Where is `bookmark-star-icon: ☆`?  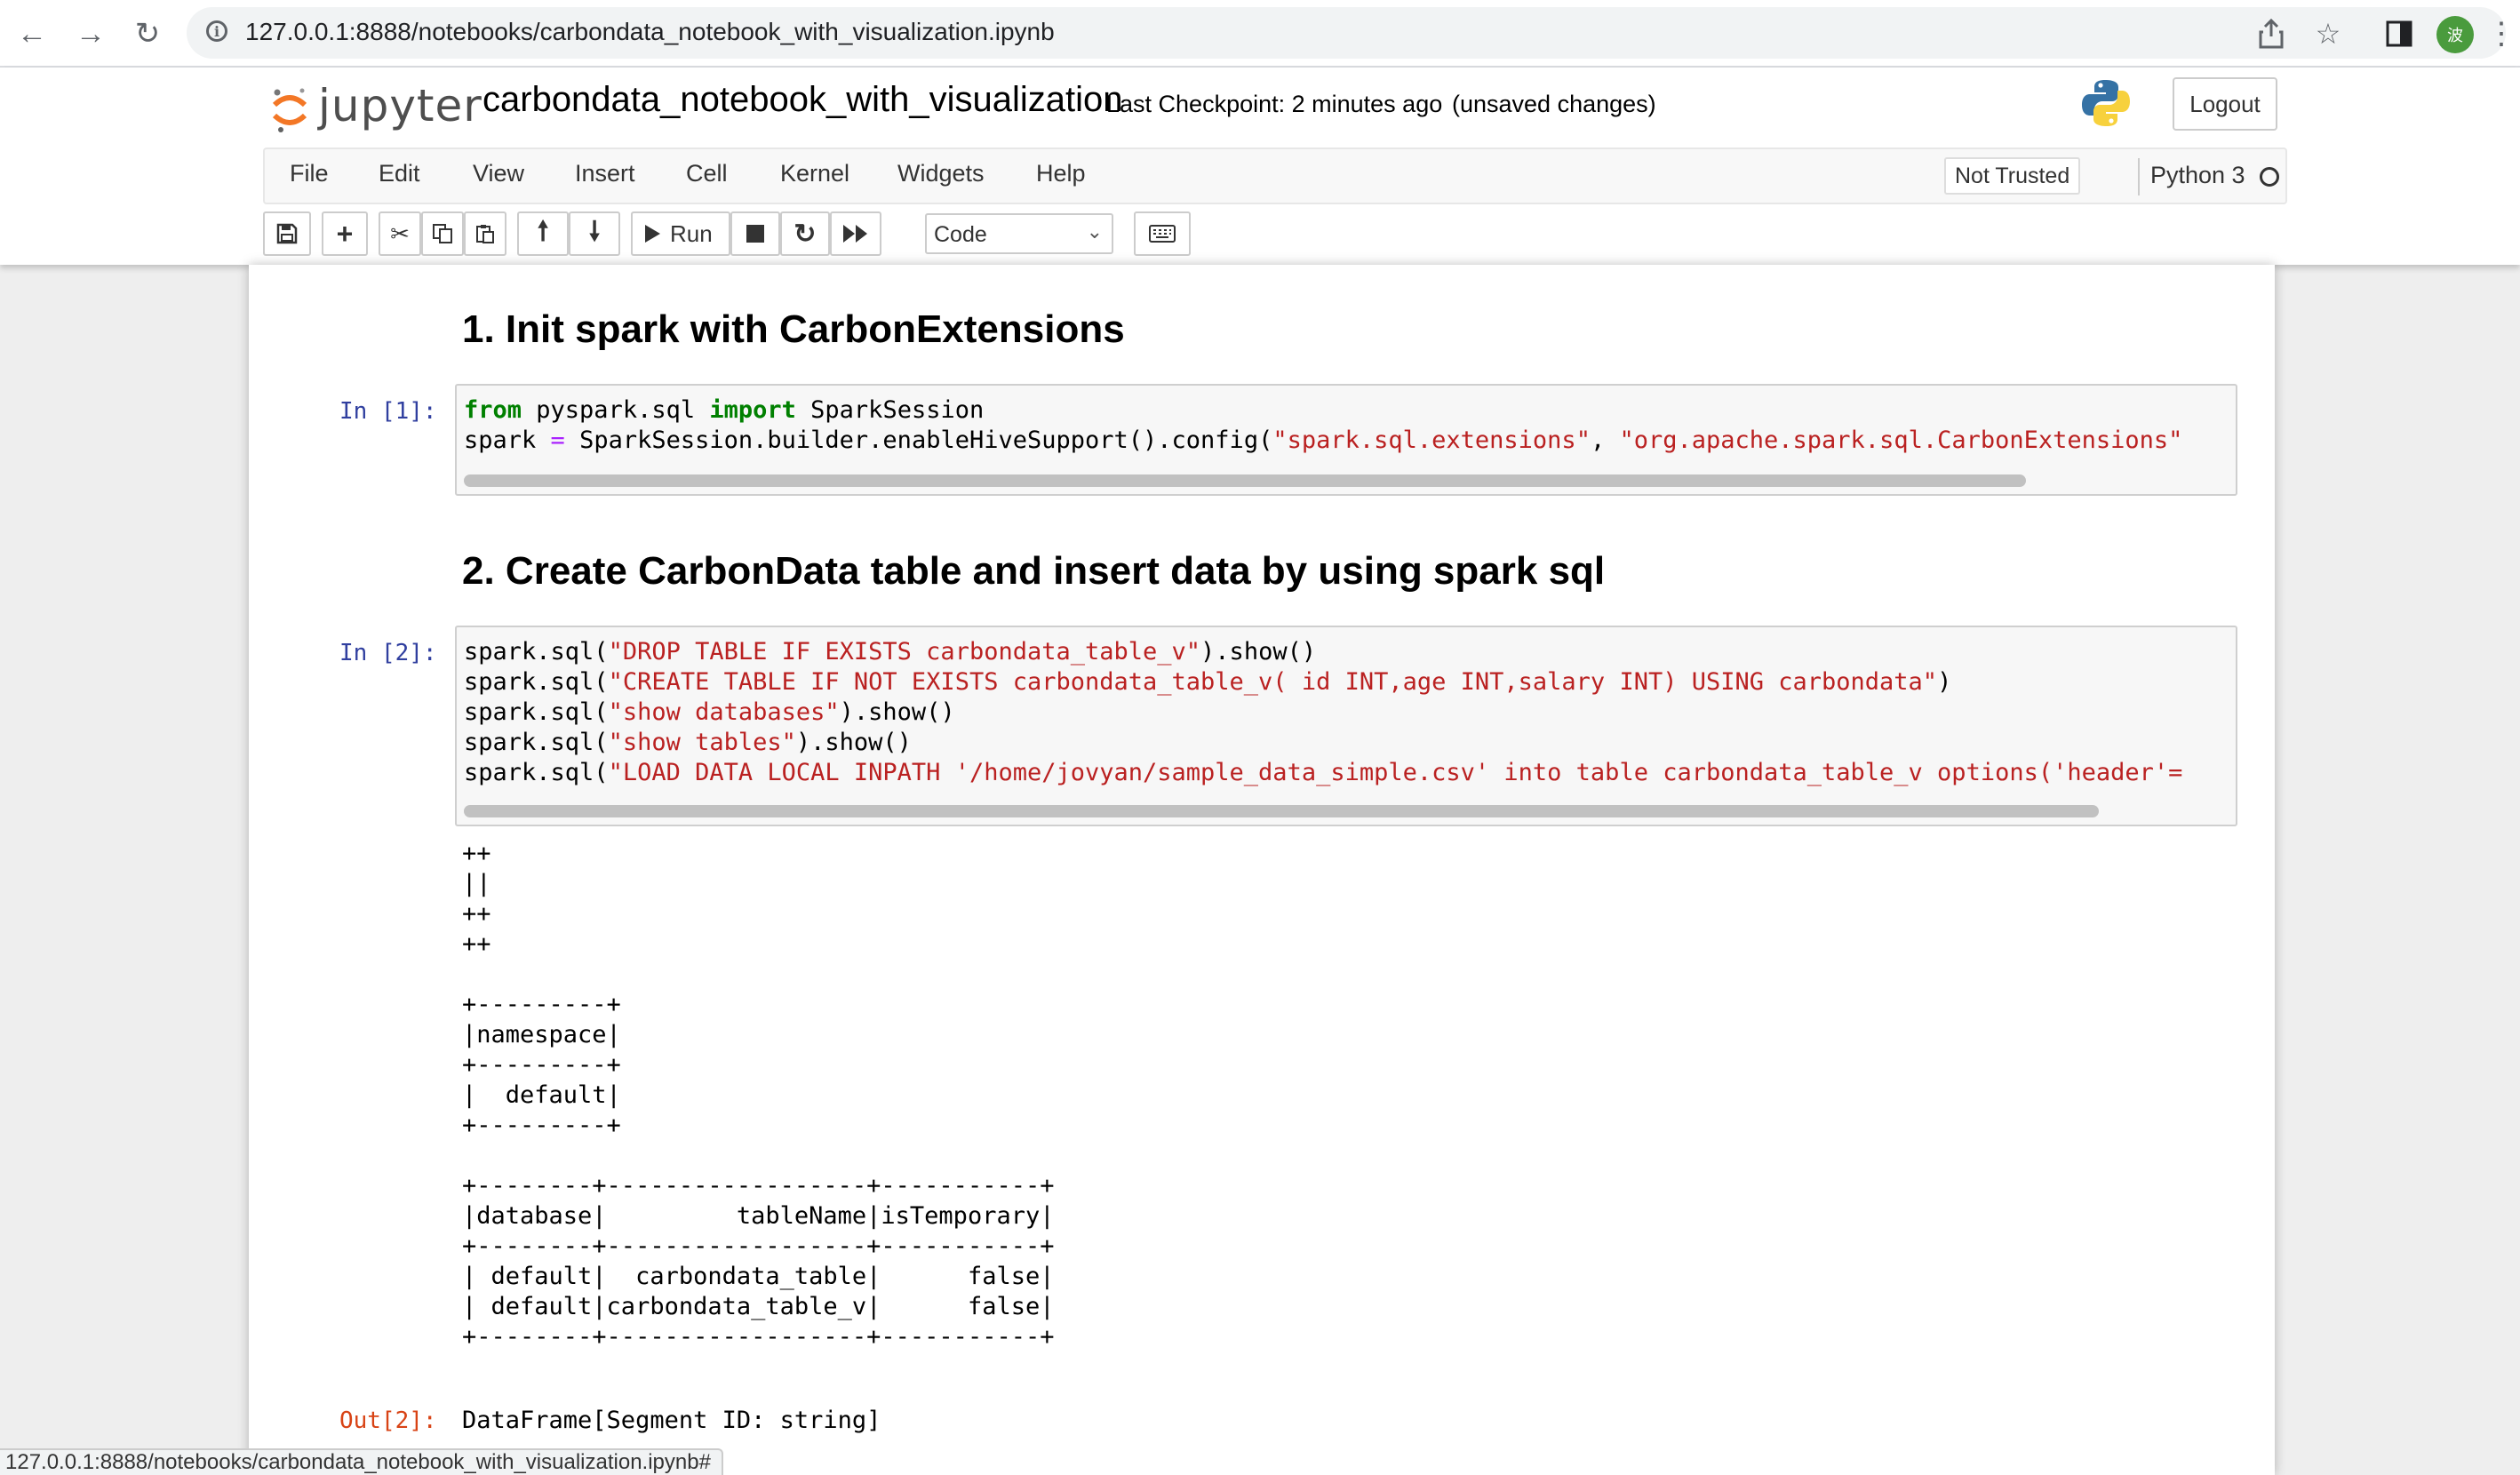
bookmark-star-icon: ☆ is located at coordinates (2328, 34).